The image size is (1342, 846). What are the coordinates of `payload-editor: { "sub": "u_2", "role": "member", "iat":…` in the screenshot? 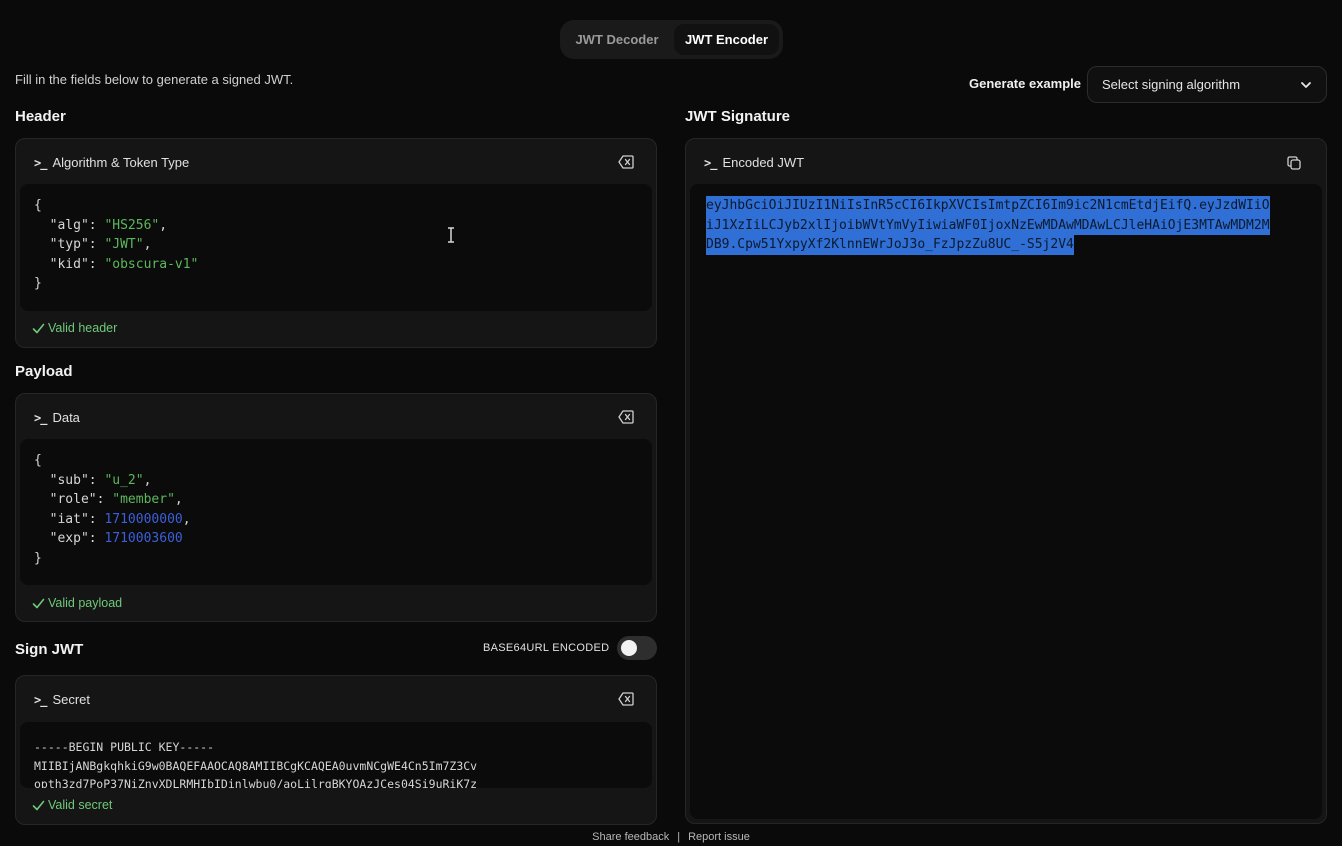 It's located at (336, 512).